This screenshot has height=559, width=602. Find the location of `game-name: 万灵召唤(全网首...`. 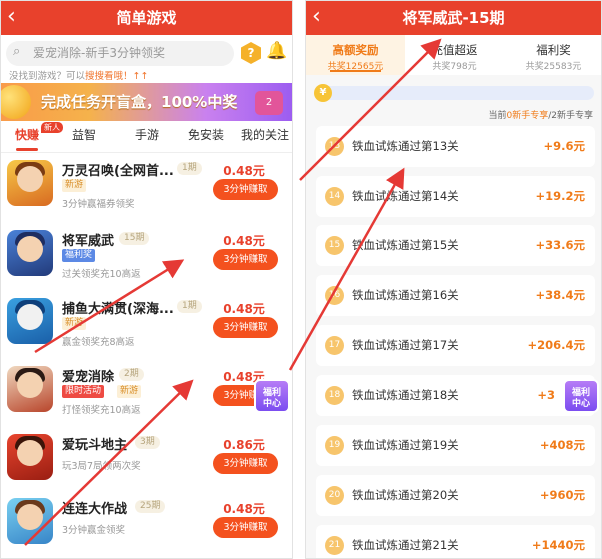

game-name: 万灵召唤(全网首... is located at coordinates (118, 171).